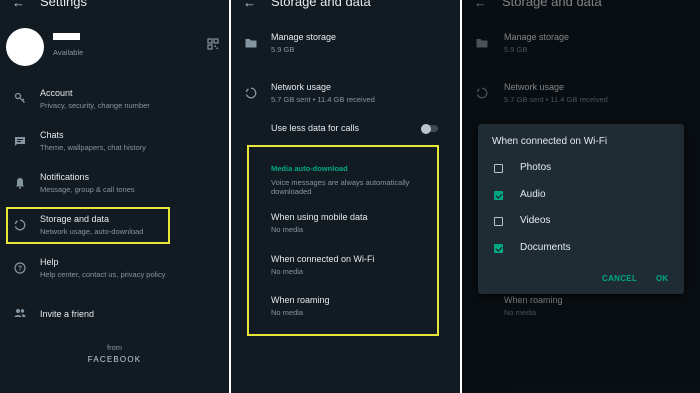 This screenshot has width=700, height=393. I want to click on account-label: Account, so click(56, 93).